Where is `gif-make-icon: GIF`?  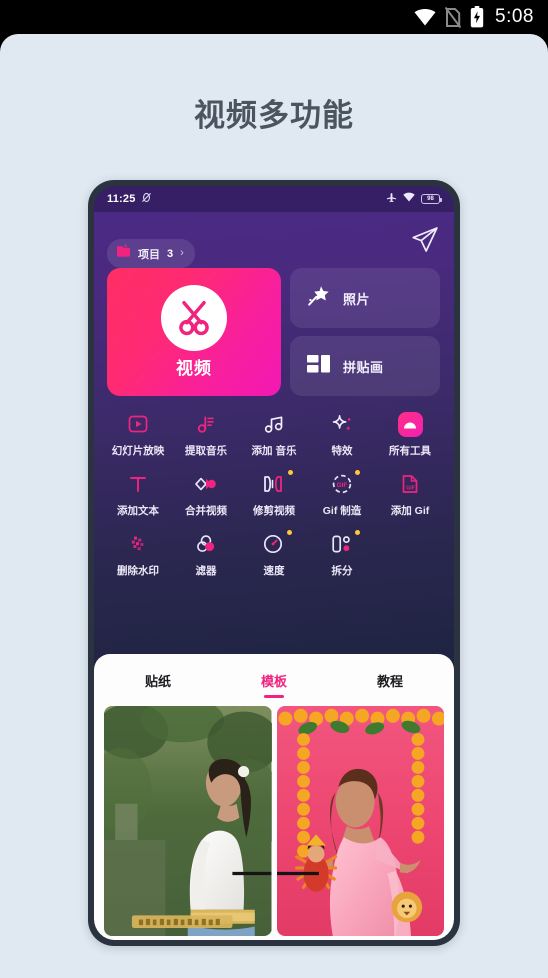
gif-make-icon: GIF is located at coordinates (345, 483).